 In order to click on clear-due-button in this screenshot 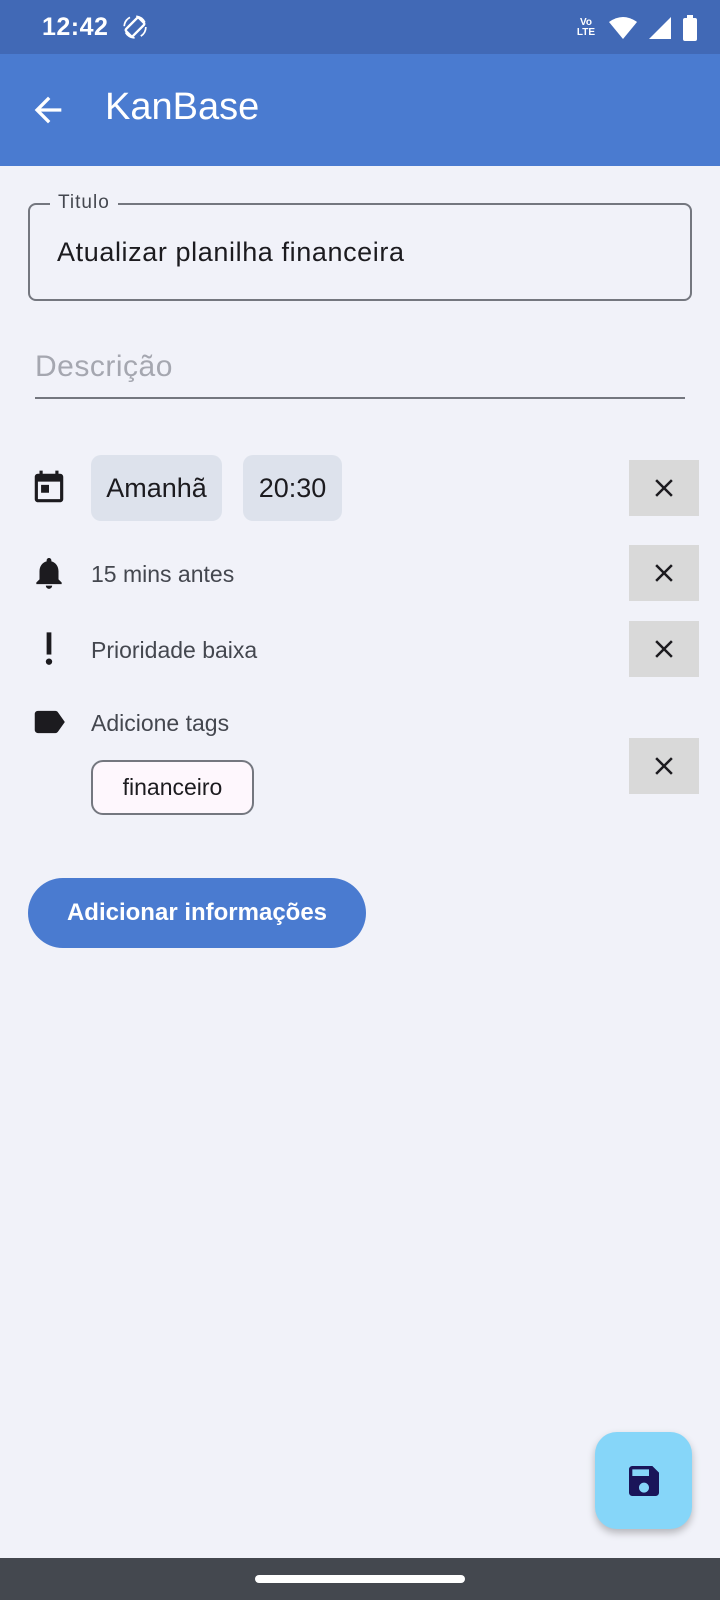, I will do `click(664, 488)`.